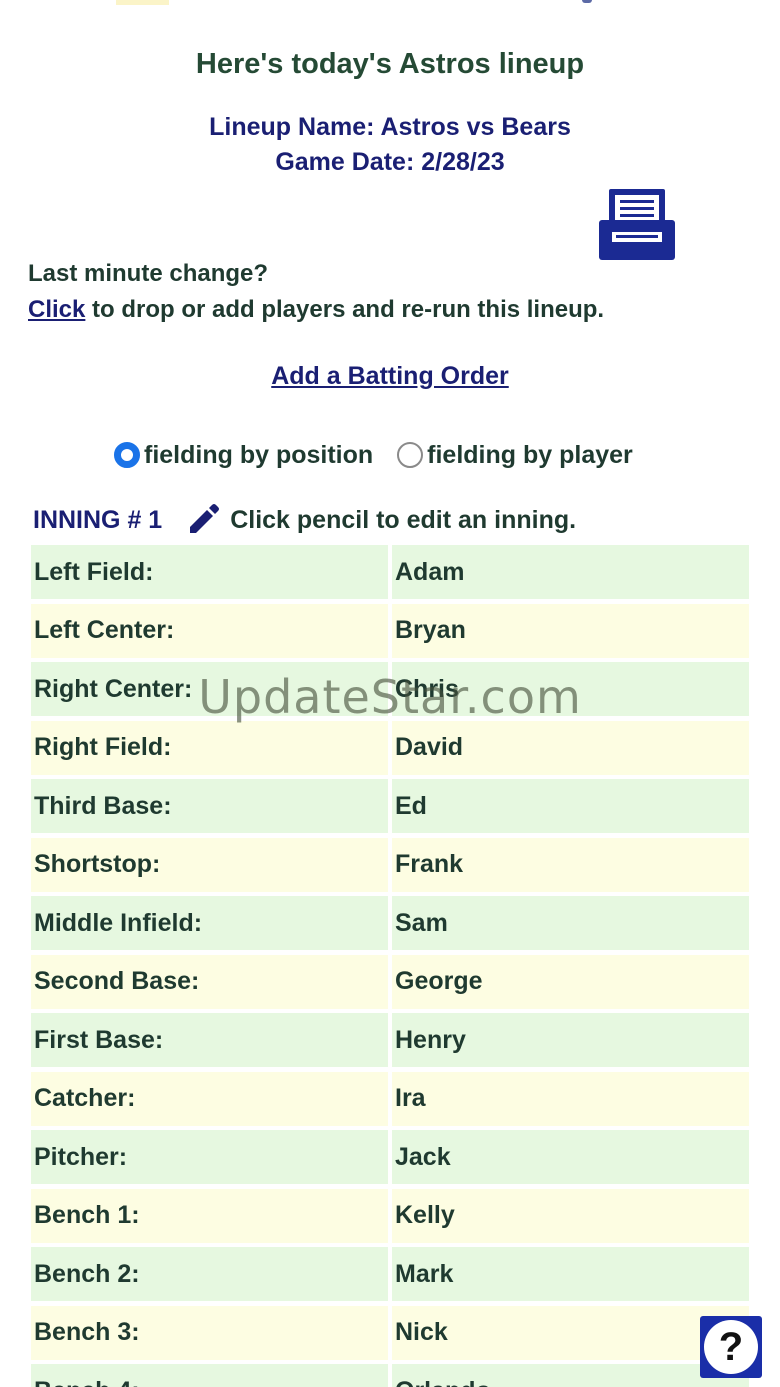  What do you see at coordinates (390, 689) in the screenshot?
I see `table-row: Right Center: Chris` at bounding box center [390, 689].